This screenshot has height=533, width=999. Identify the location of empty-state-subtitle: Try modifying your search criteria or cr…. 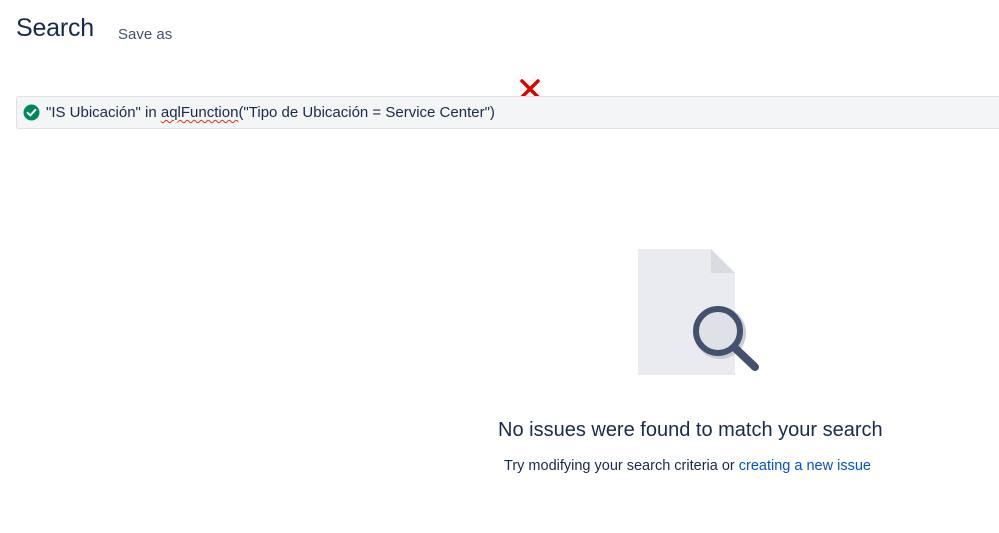
(687, 466).